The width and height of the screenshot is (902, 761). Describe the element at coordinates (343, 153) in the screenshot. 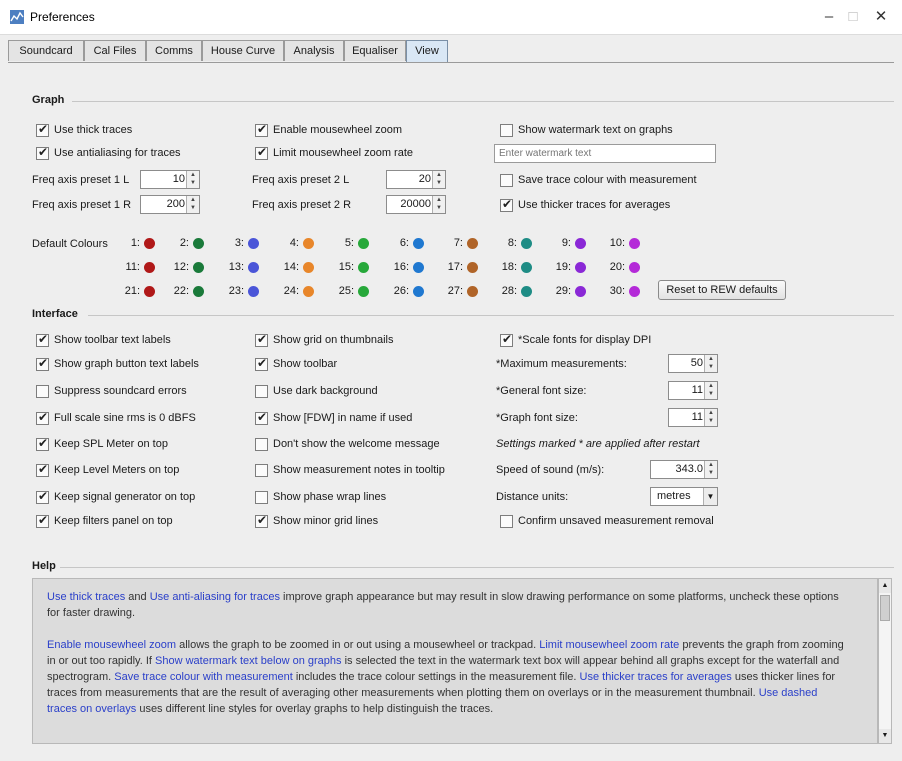

I see `limit-mousewheel-zoom-label: Limit mousewheel zoom rate` at that location.